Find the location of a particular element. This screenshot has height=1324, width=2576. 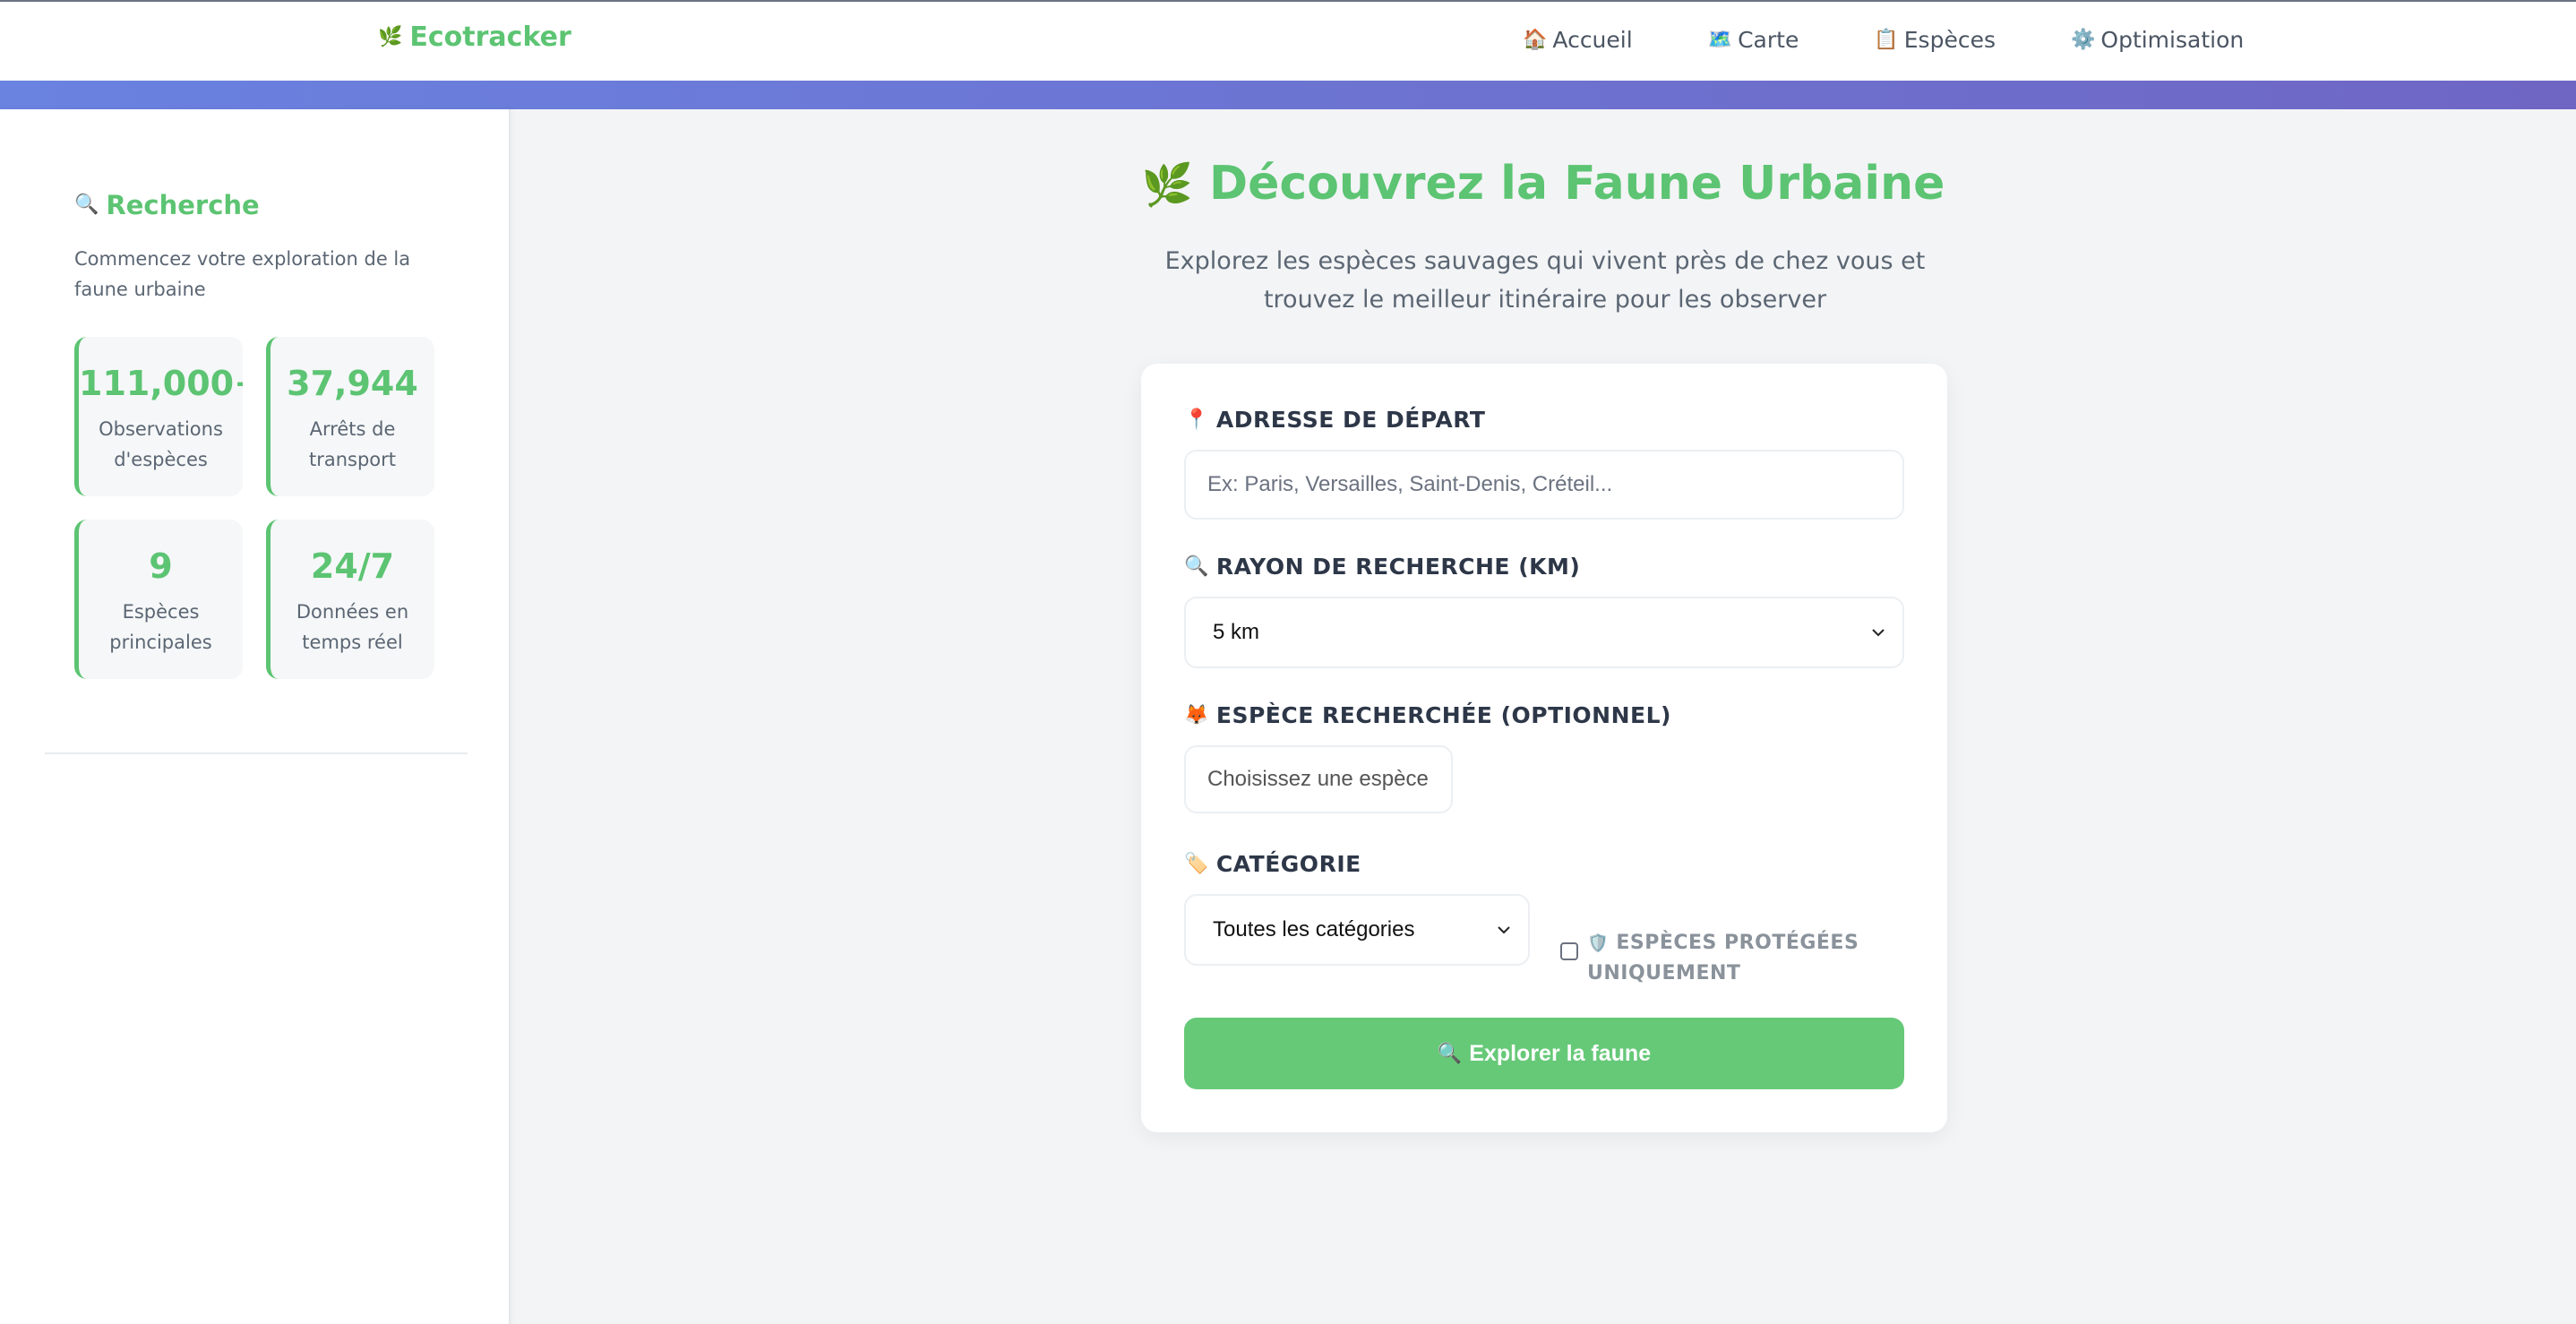

nav-link-label: Carte is located at coordinates (1768, 40).